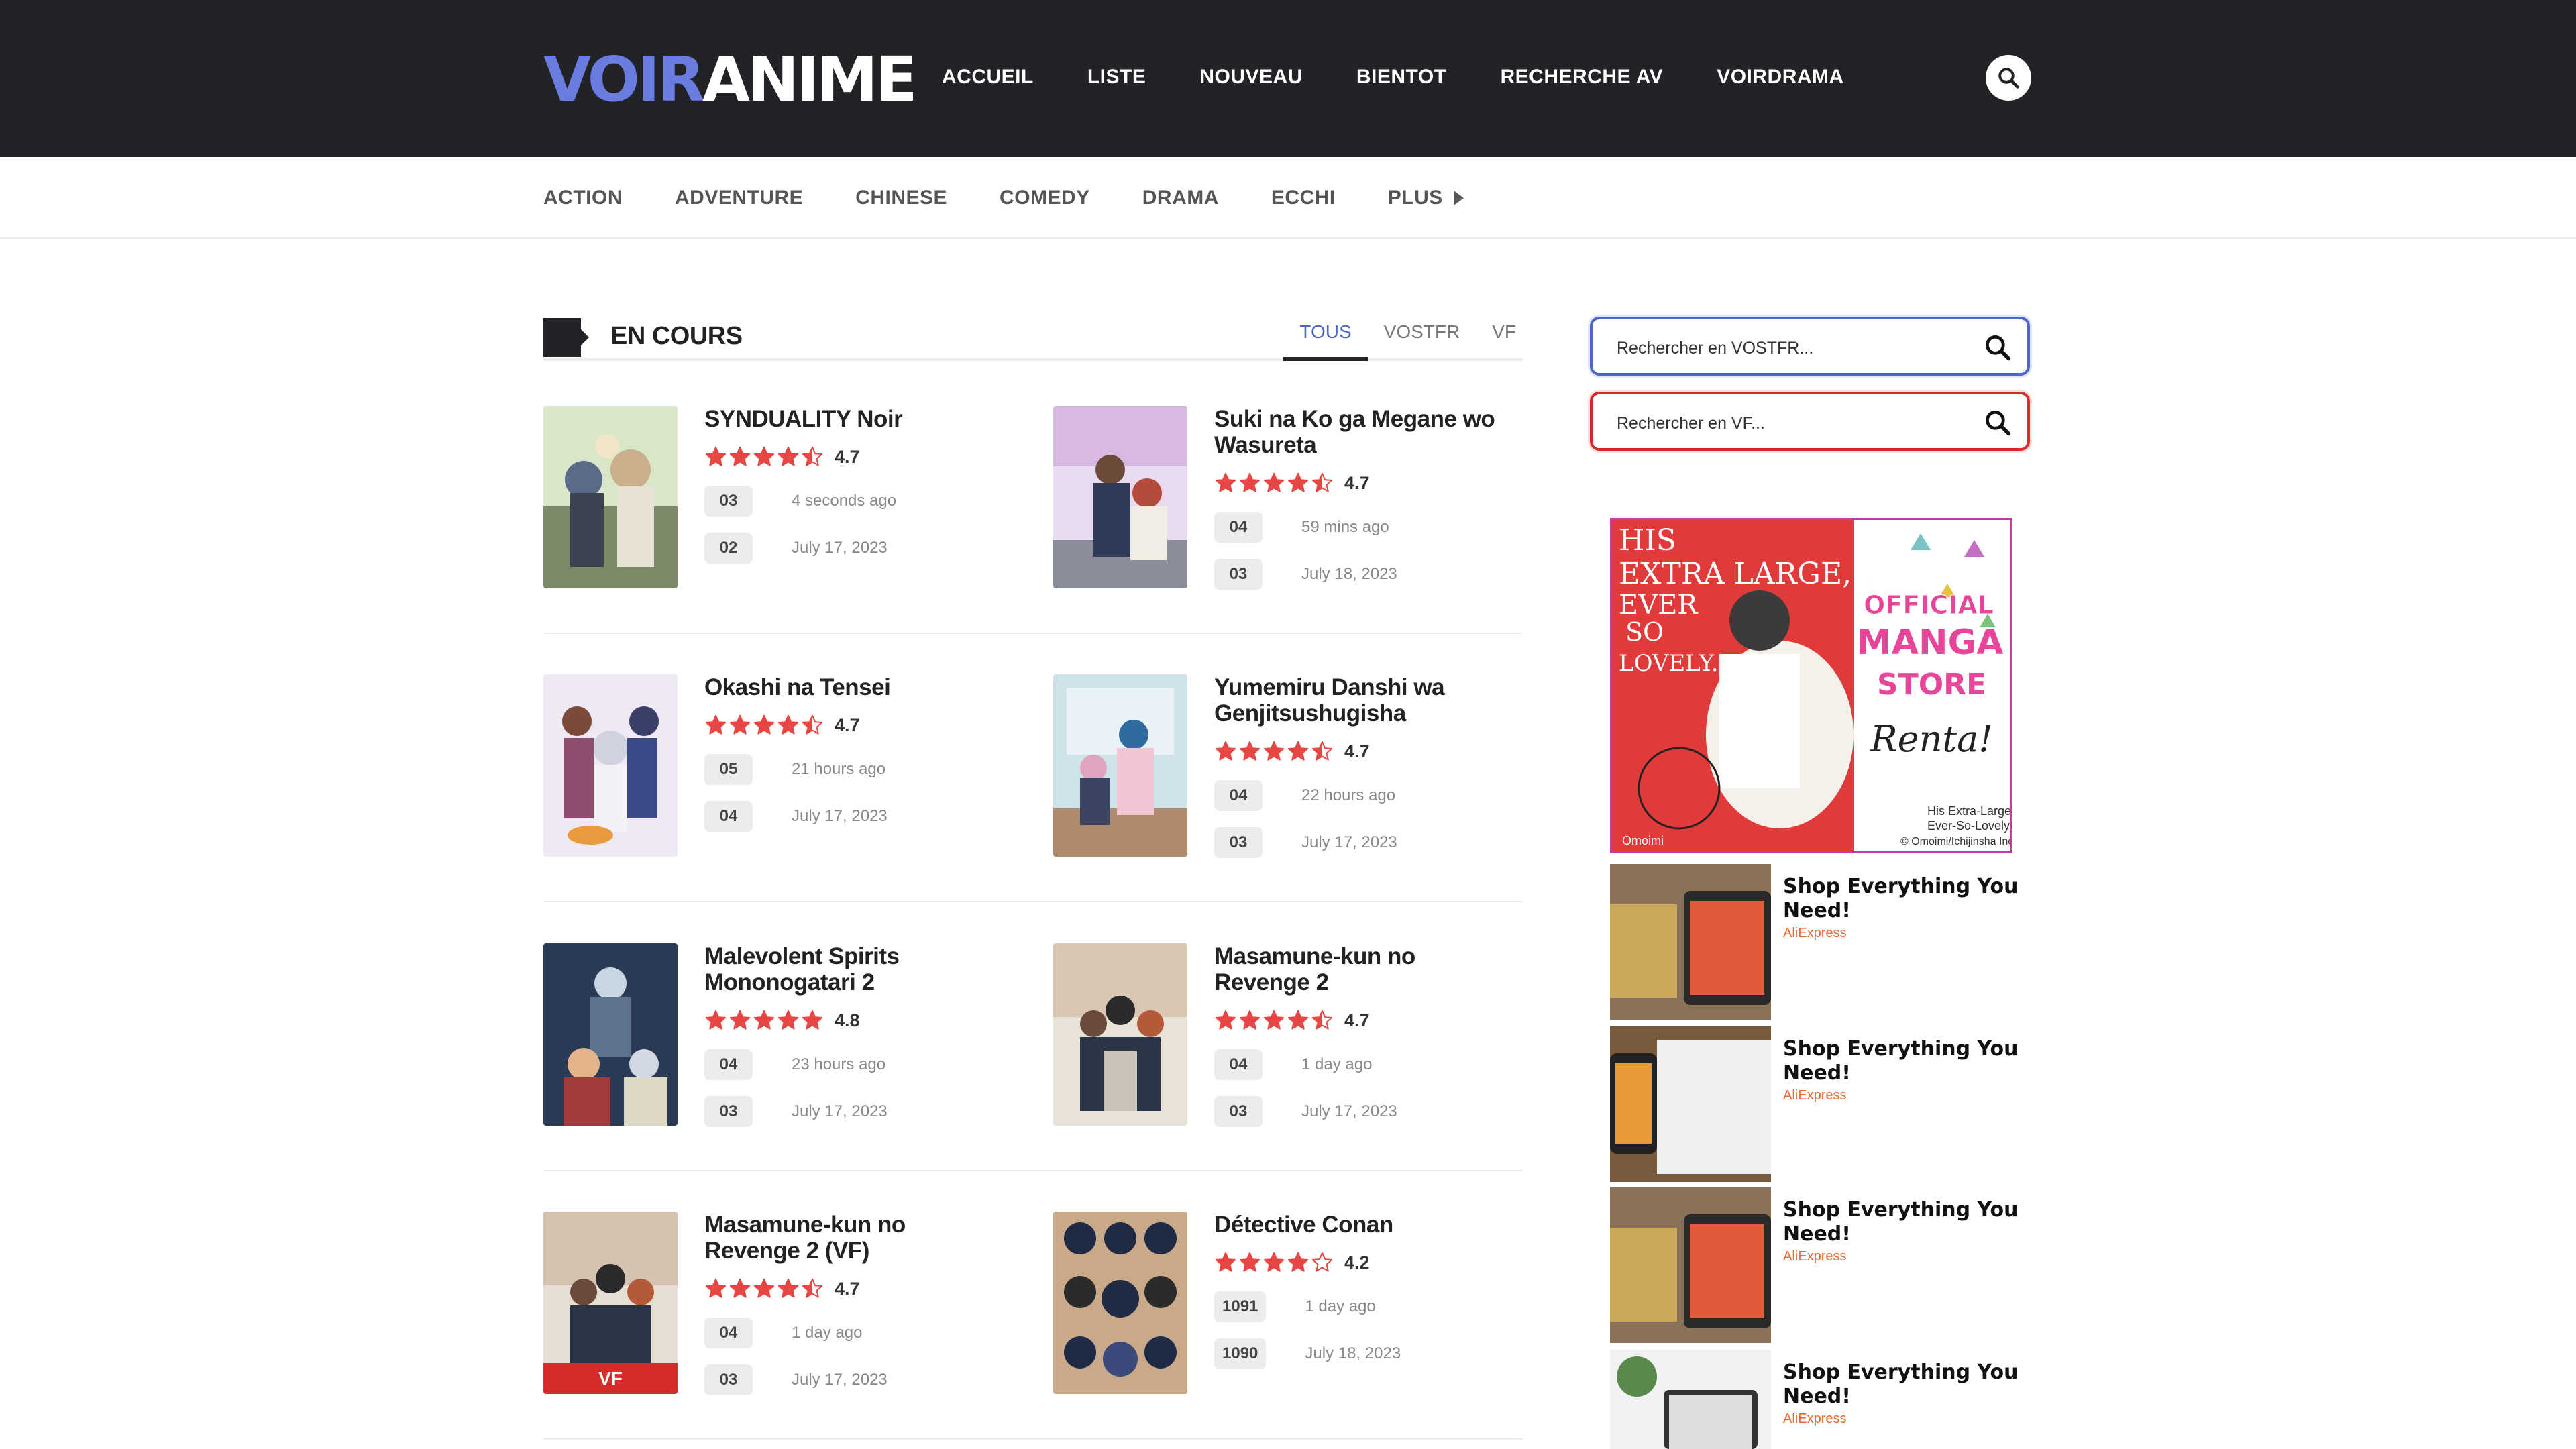 This screenshot has height=1449, width=2576. I want to click on anime-title: Masamune-kun no Revenge 2, so click(1358, 969).